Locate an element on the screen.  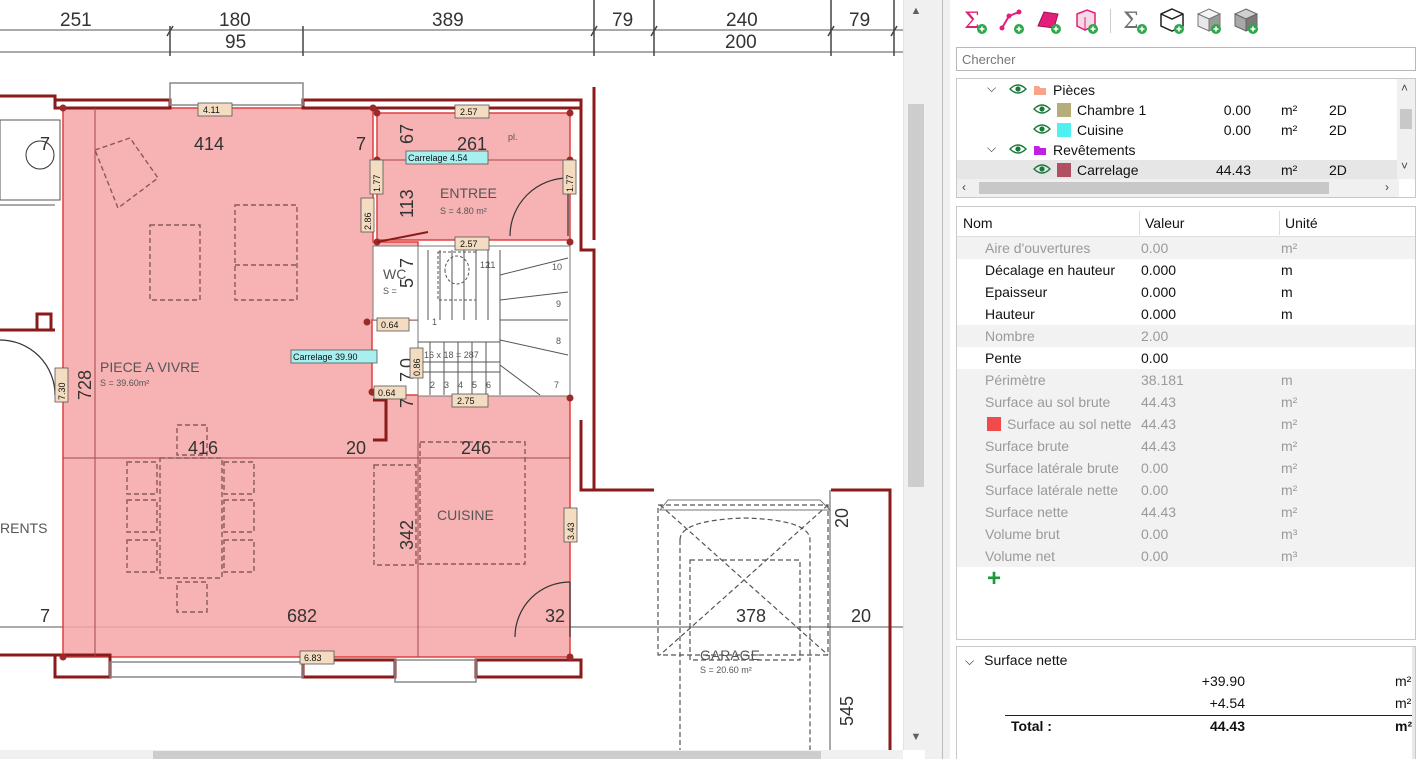
room-area-wc: S = is located at coordinates (390, 291).